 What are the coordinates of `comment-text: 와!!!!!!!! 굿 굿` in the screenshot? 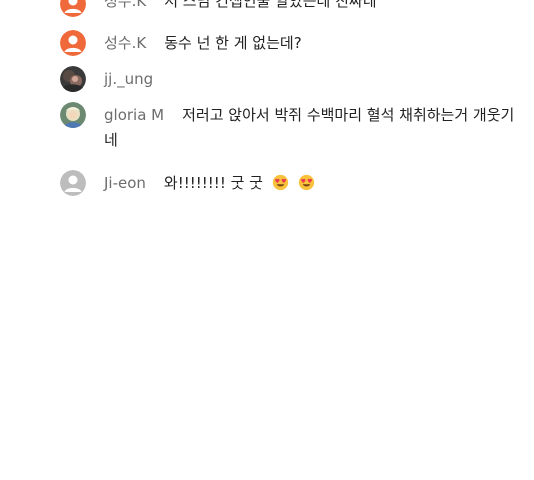 It's located at (213, 183).